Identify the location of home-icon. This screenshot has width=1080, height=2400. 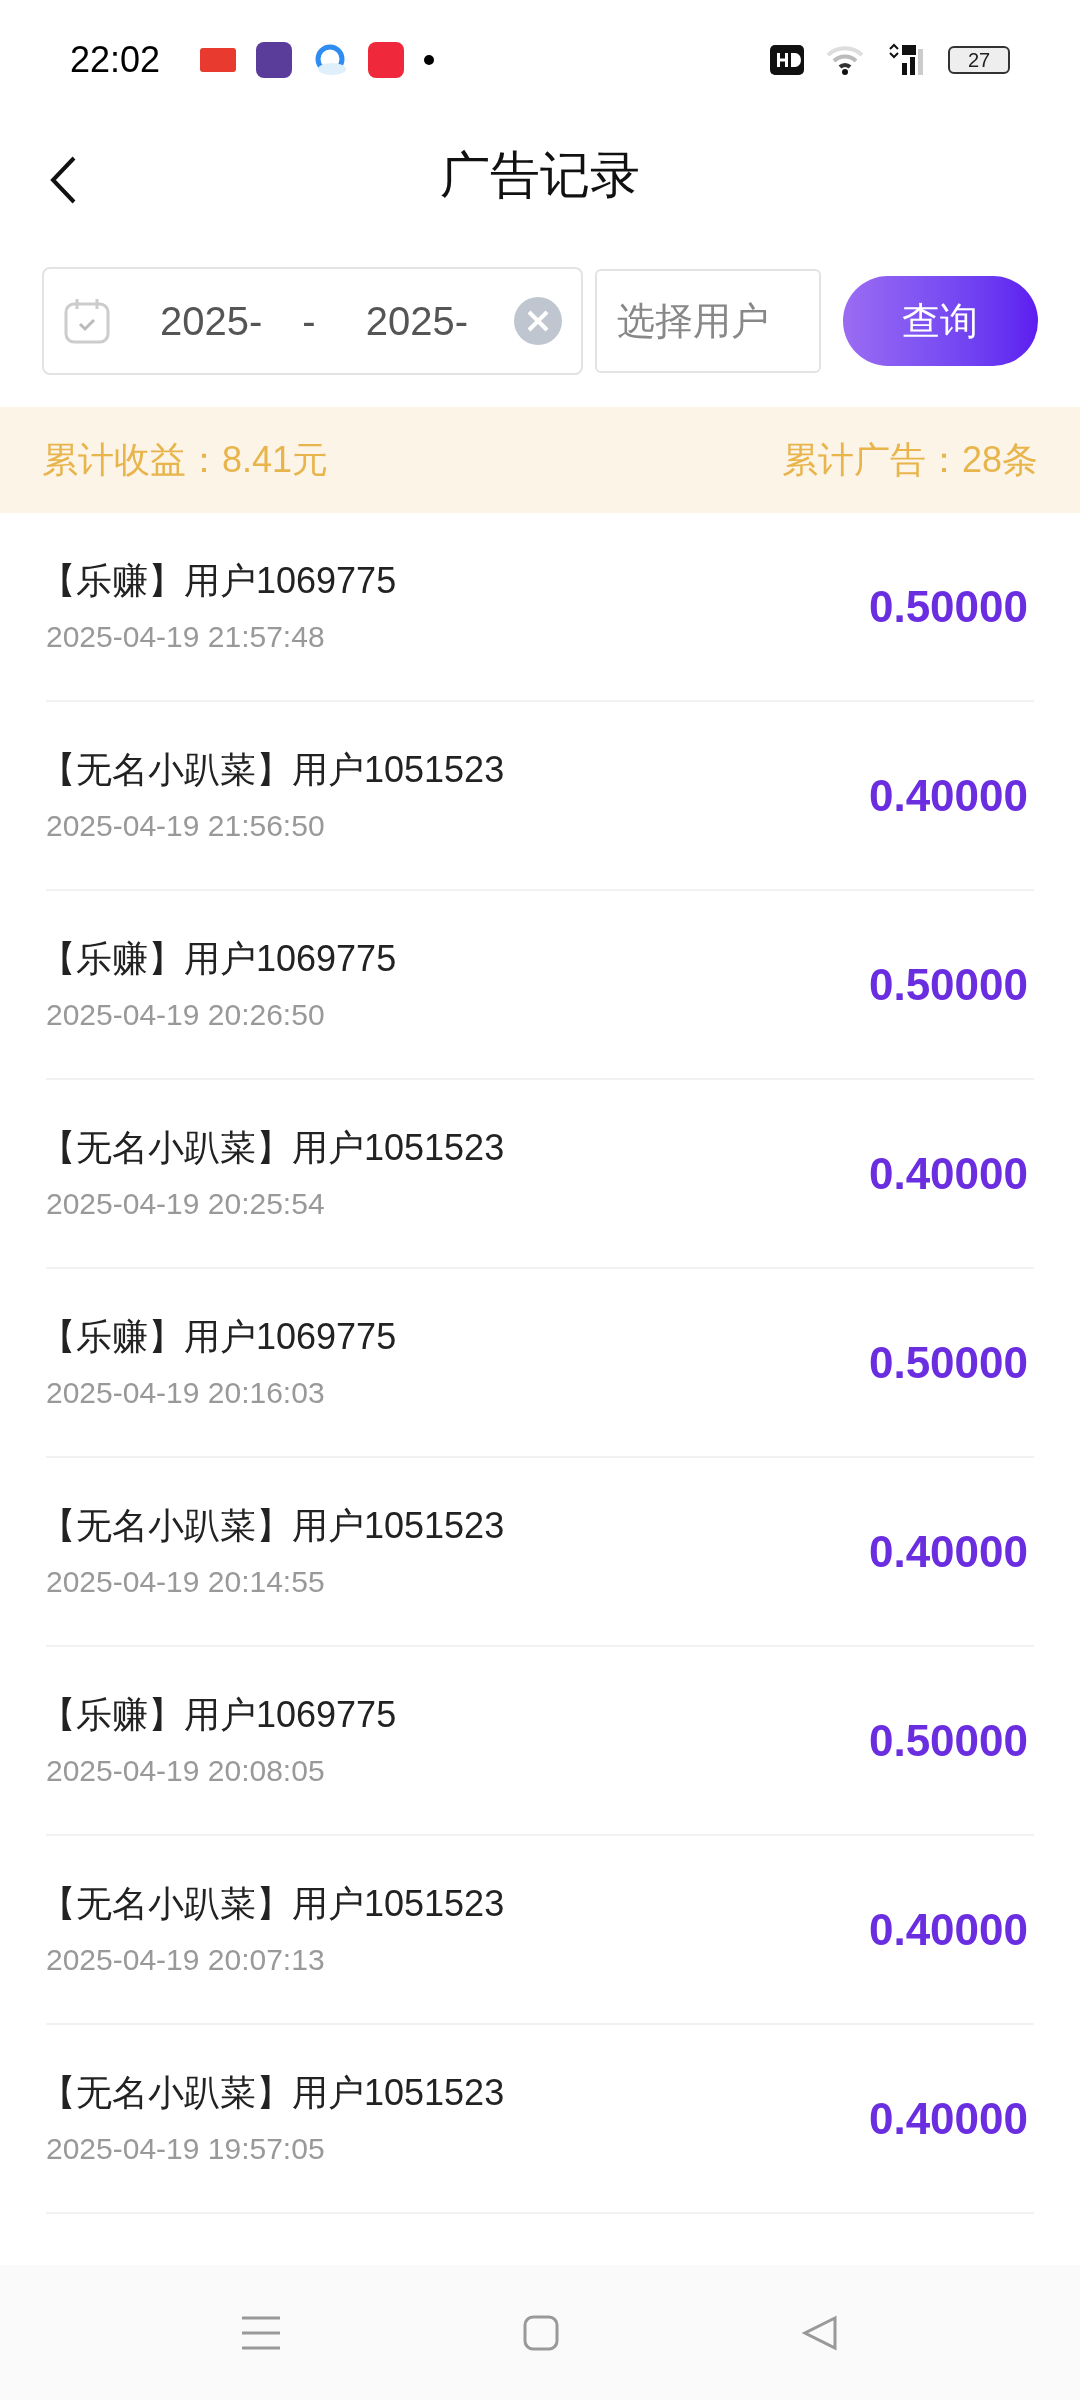
(541, 2332).